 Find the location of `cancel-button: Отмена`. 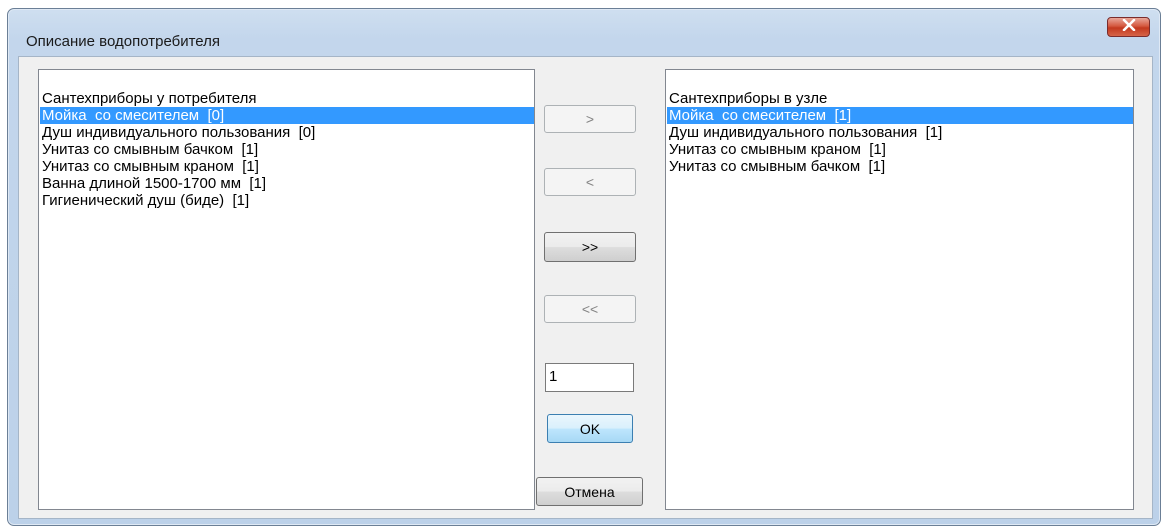

cancel-button: Отмена is located at coordinates (589, 491).